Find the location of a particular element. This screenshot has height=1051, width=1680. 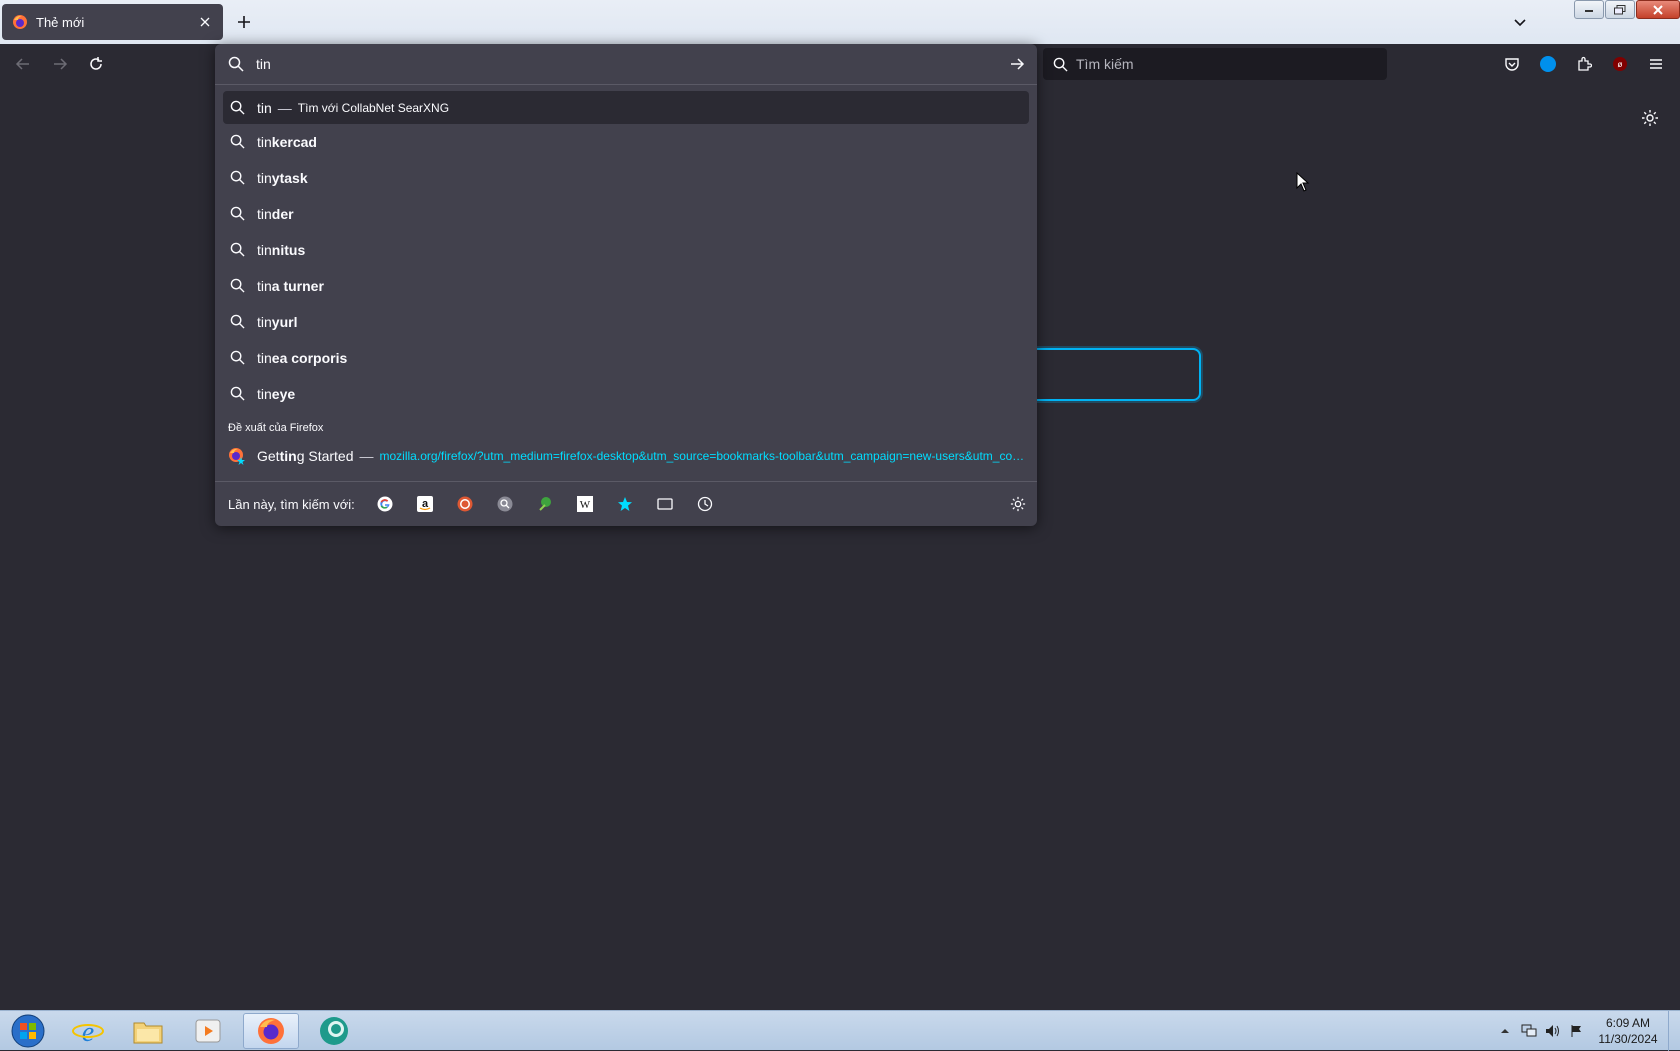

suggestion-row: tinnitus is located at coordinates (626, 249).